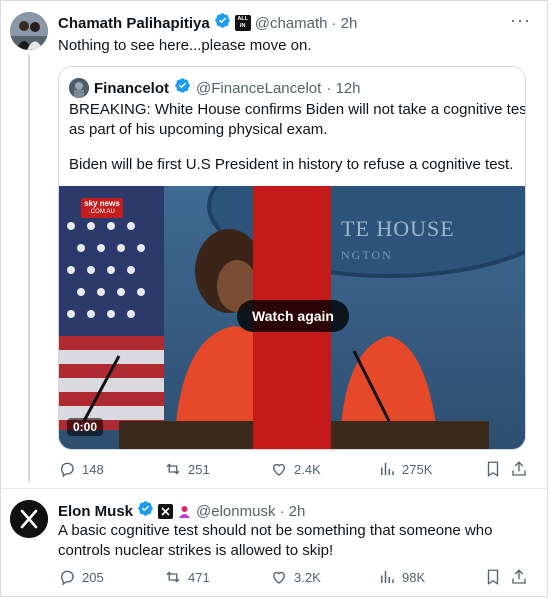 This screenshot has height=599, width=550. What do you see at coordinates (93, 469) in the screenshot?
I see `reply-count: 148` at bounding box center [93, 469].